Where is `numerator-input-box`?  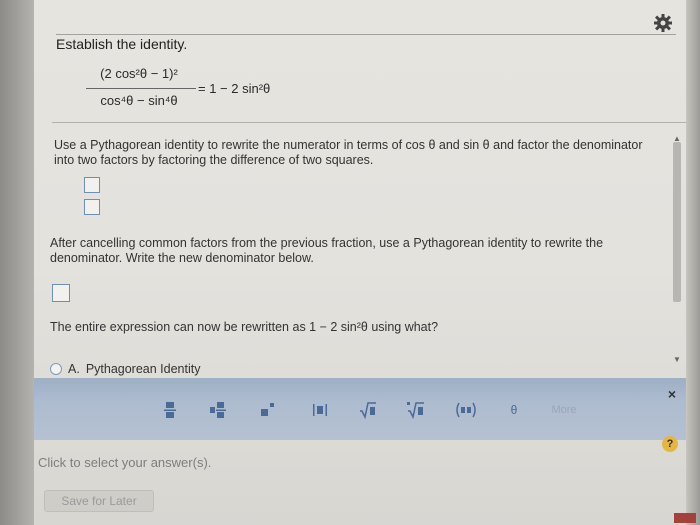
numerator-input-box is located at coordinates (92, 185).